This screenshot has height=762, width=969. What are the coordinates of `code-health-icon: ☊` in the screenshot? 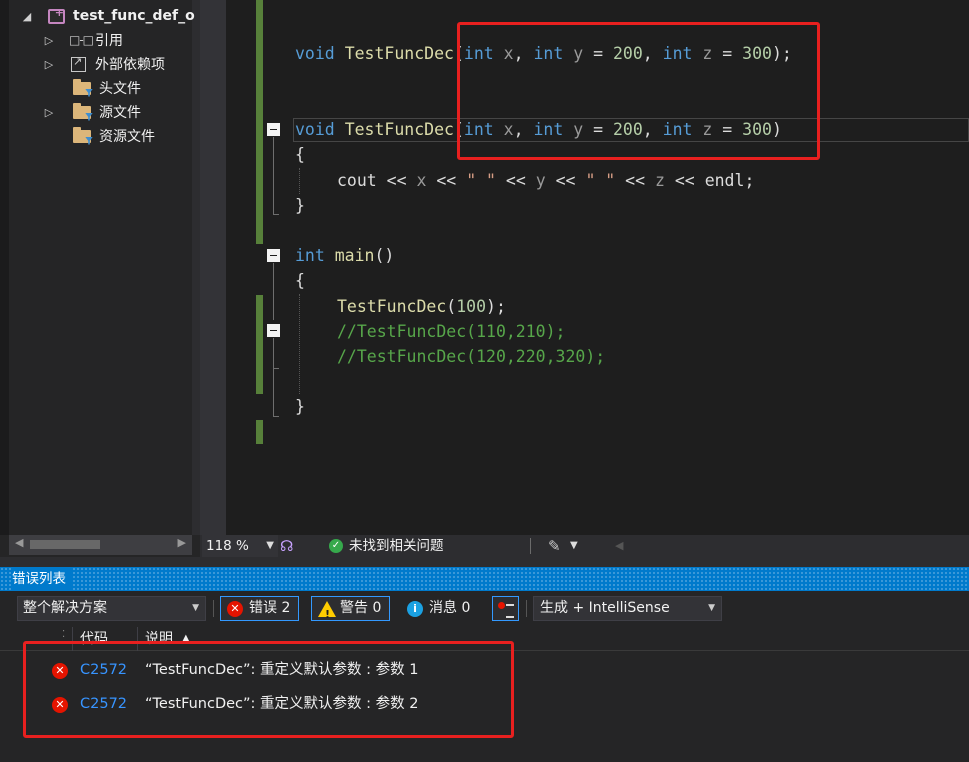 It's located at (286, 546).